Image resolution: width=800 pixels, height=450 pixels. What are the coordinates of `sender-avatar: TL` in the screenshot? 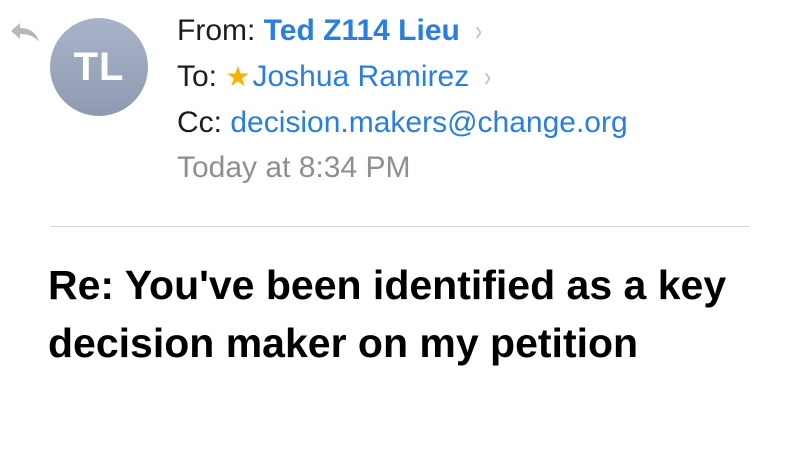 It's located at (99, 67).